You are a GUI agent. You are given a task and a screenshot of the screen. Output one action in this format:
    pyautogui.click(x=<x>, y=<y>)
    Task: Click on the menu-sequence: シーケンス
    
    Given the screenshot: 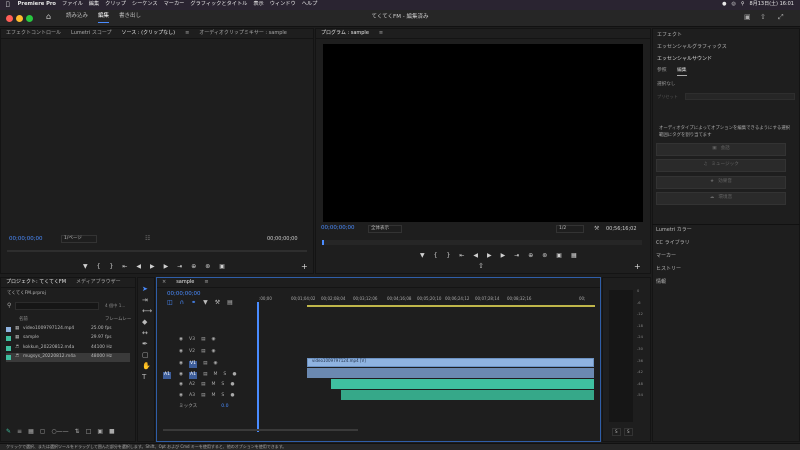 What is the action you would take?
    pyautogui.click(x=145, y=4)
    